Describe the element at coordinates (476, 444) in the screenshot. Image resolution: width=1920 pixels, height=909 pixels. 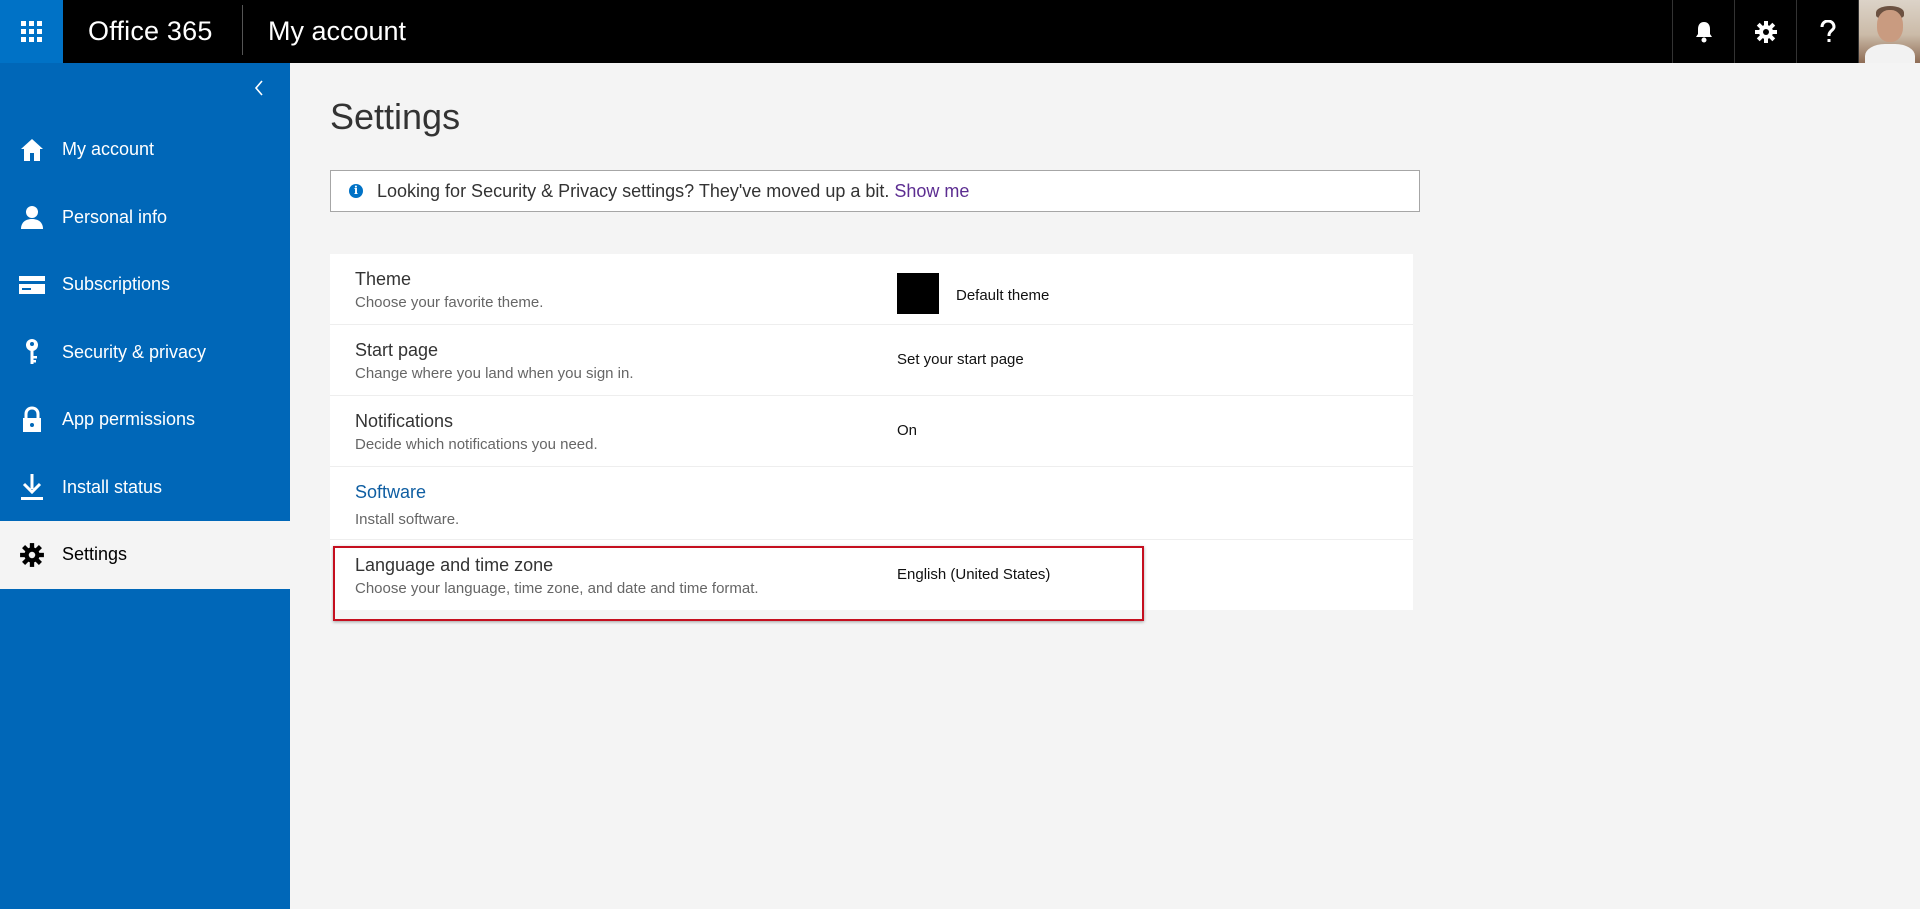
I see `setting-description: Decide which notifications you need.` at that location.